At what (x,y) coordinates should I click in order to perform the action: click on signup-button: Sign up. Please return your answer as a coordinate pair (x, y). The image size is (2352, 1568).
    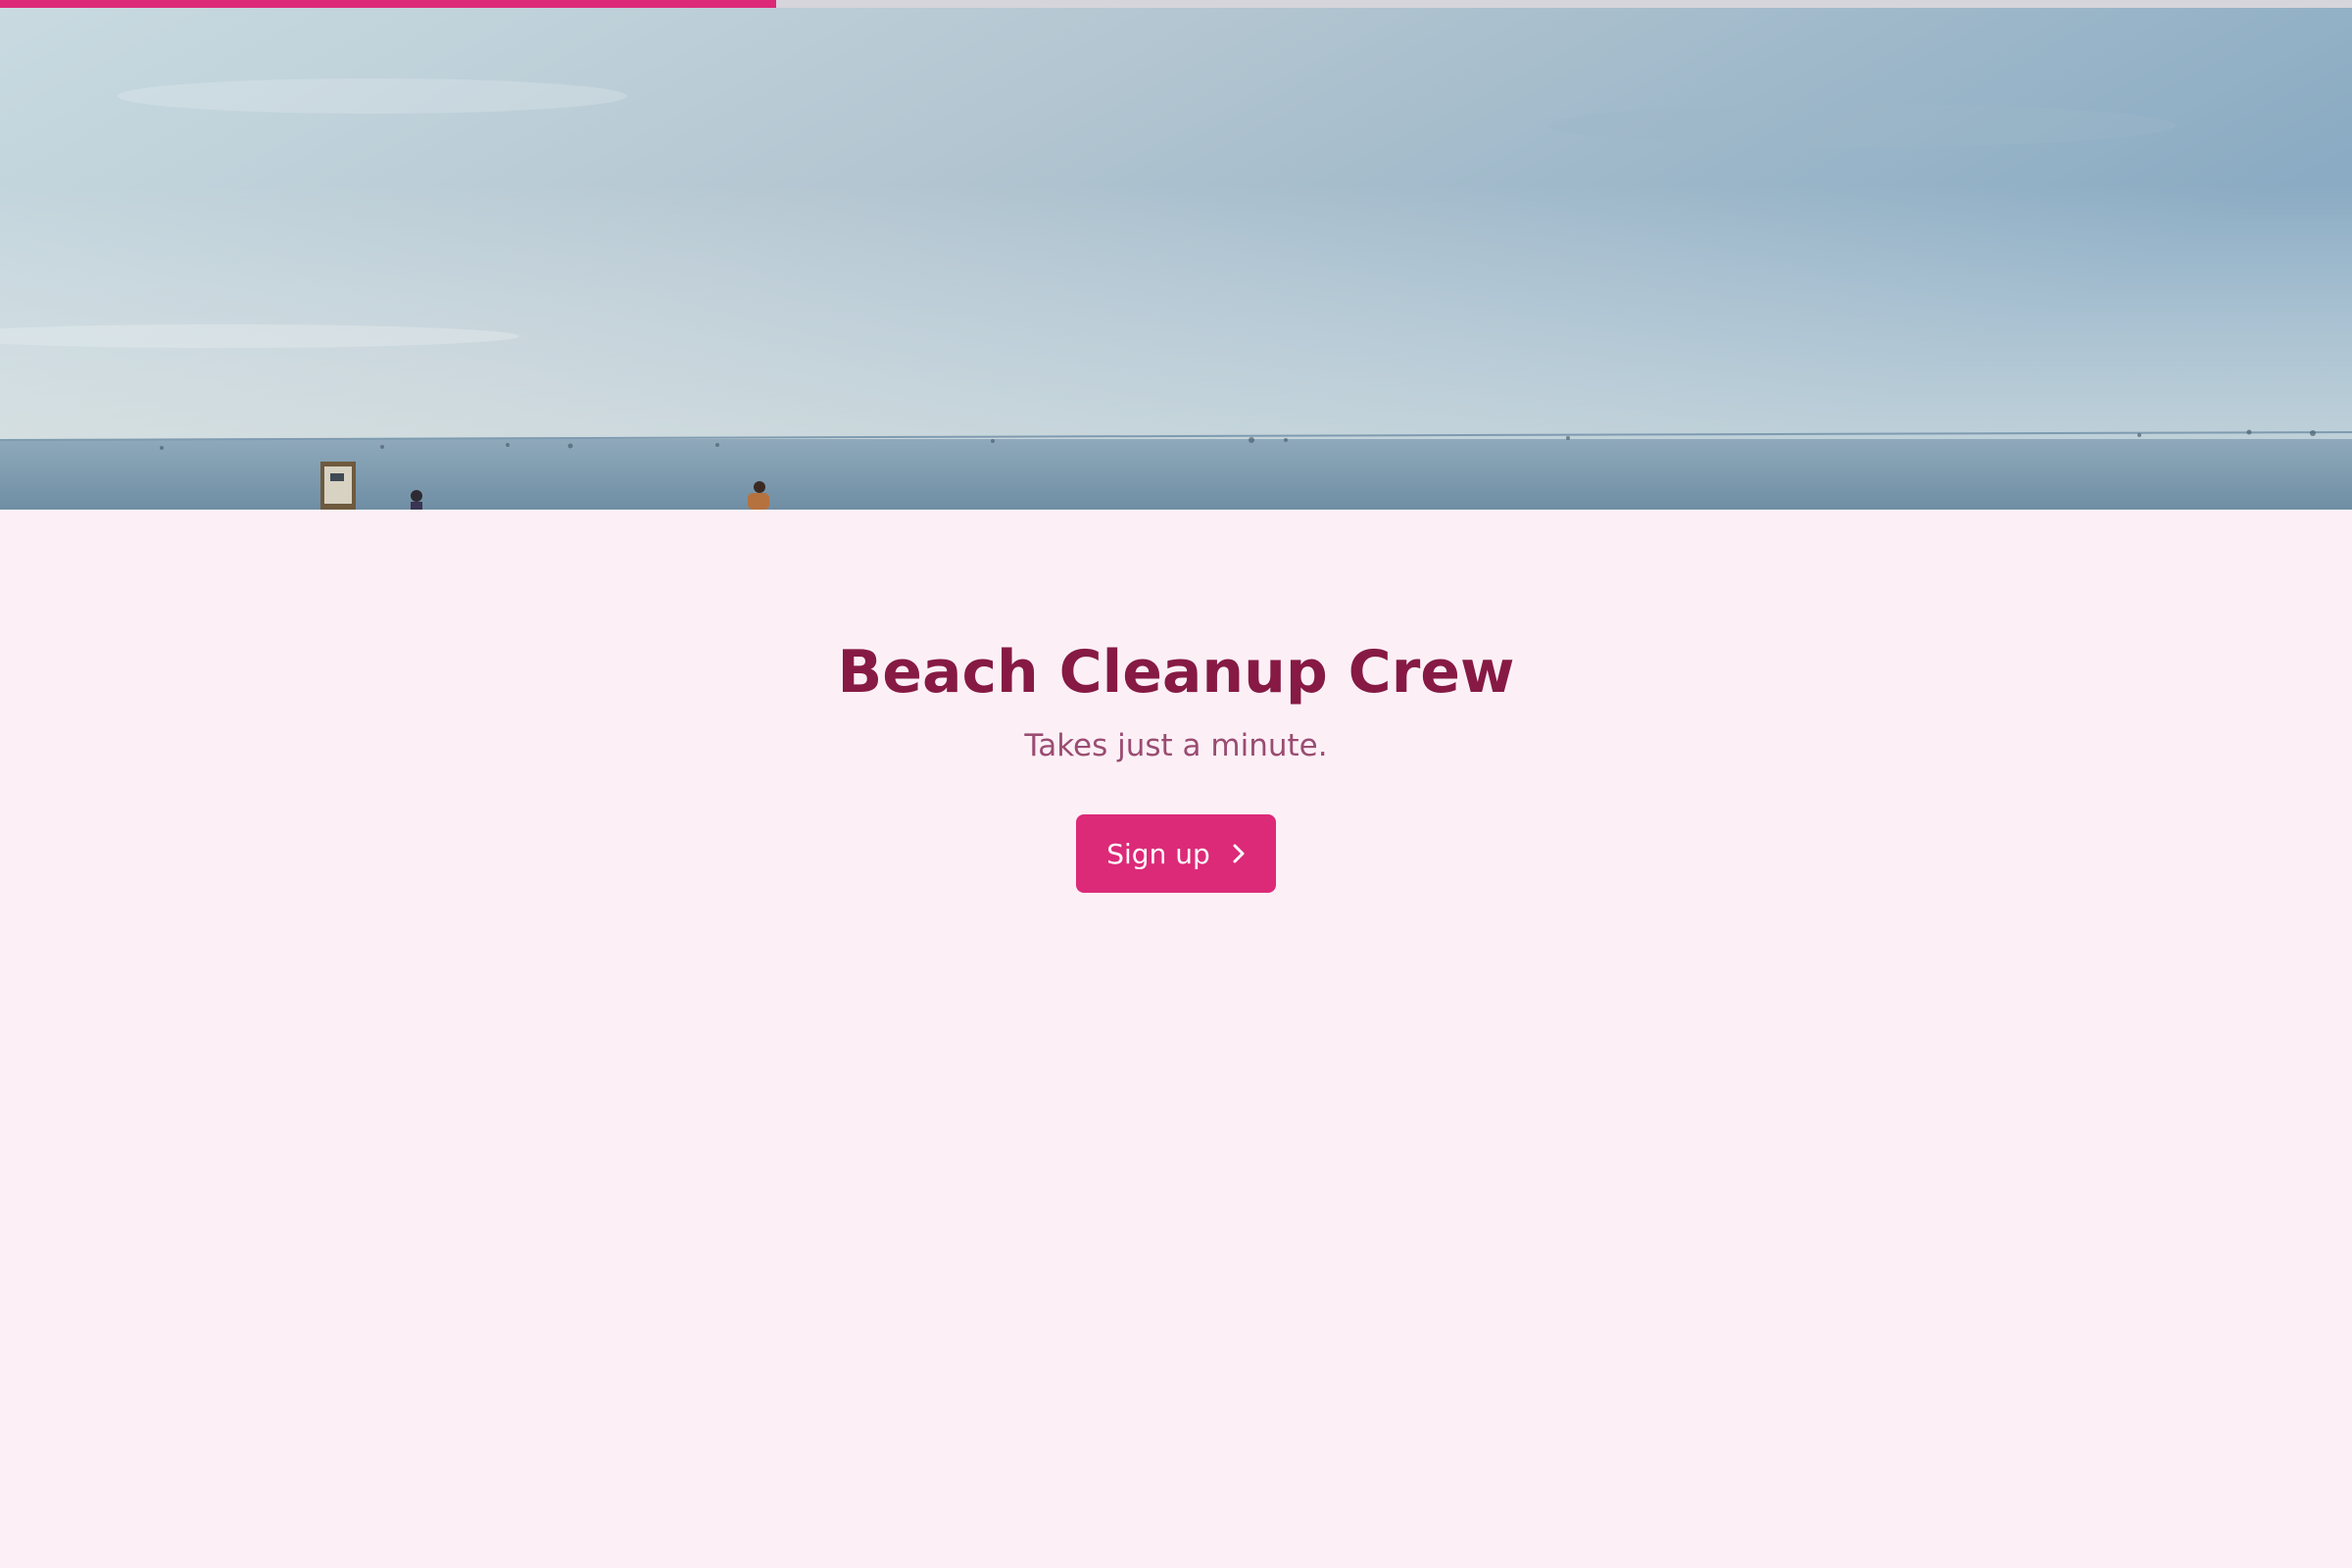
    Looking at the image, I should click on (1176, 854).